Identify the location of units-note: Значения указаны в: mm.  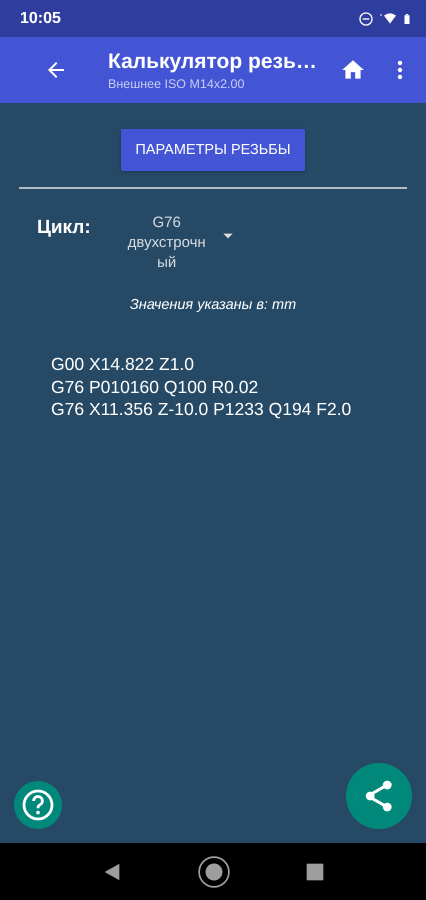
(213, 305).